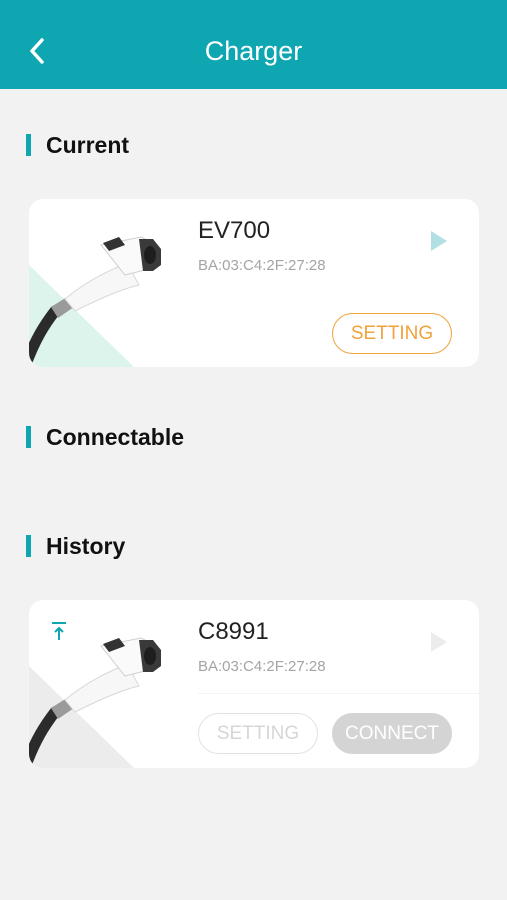 The width and height of the screenshot is (507, 900). Describe the element at coordinates (234, 230) in the screenshot. I see `charger-name: EV700` at that location.